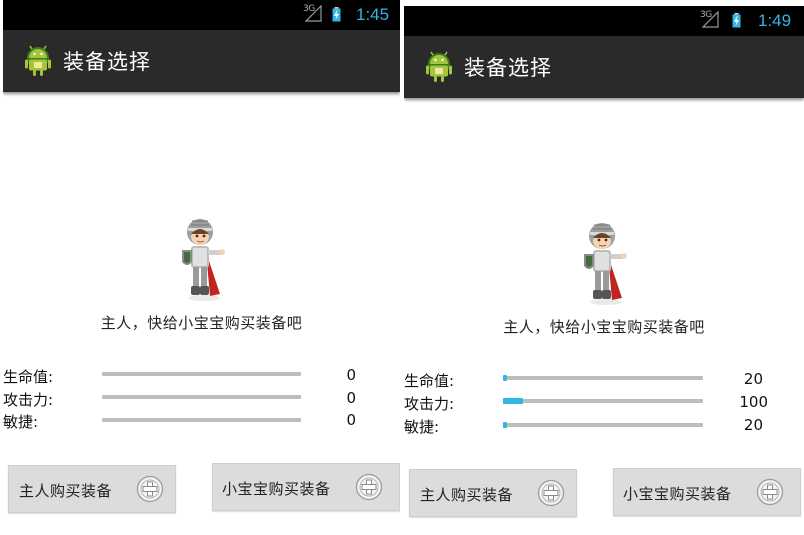 The width and height of the screenshot is (804, 535). What do you see at coordinates (351, 420) in the screenshot?
I see `stat-value-agility: 0` at bounding box center [351, 420].